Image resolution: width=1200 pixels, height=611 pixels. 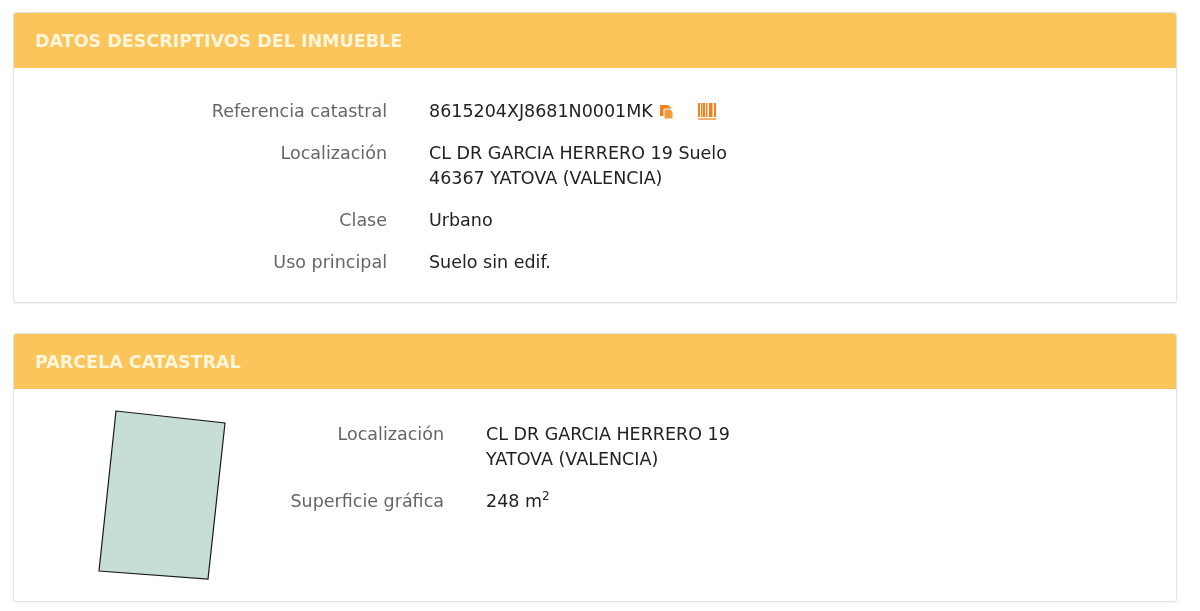 What do you see at coordinates (366, 501) in the screenshot?
I see `field-label: Superficie gráfica` at bounding box center [366, 501].